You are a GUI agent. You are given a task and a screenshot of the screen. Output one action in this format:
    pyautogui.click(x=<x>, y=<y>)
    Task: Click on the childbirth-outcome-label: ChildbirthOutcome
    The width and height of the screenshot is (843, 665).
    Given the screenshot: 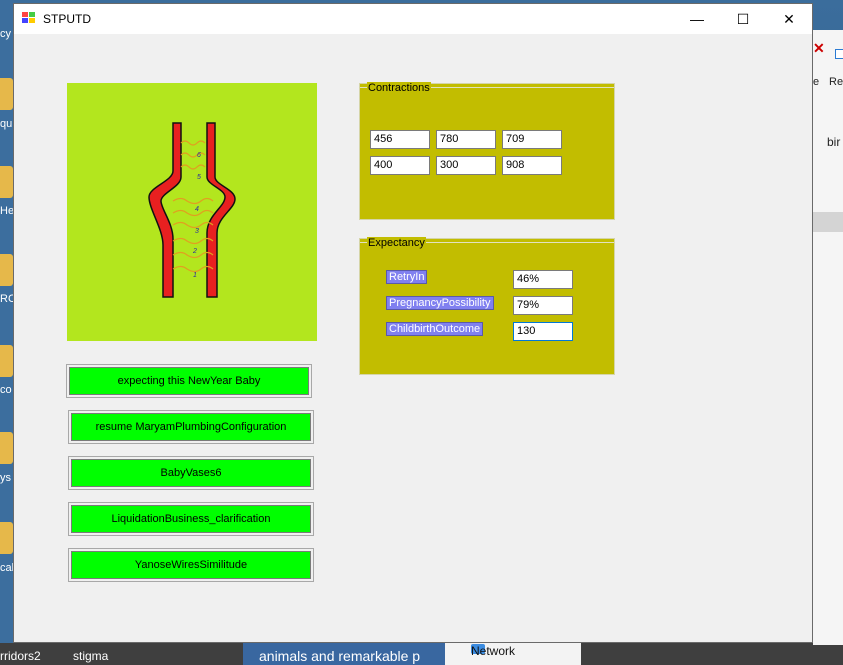 What is the action you would take?
    pyautogui.click(x=435, y=329)
    